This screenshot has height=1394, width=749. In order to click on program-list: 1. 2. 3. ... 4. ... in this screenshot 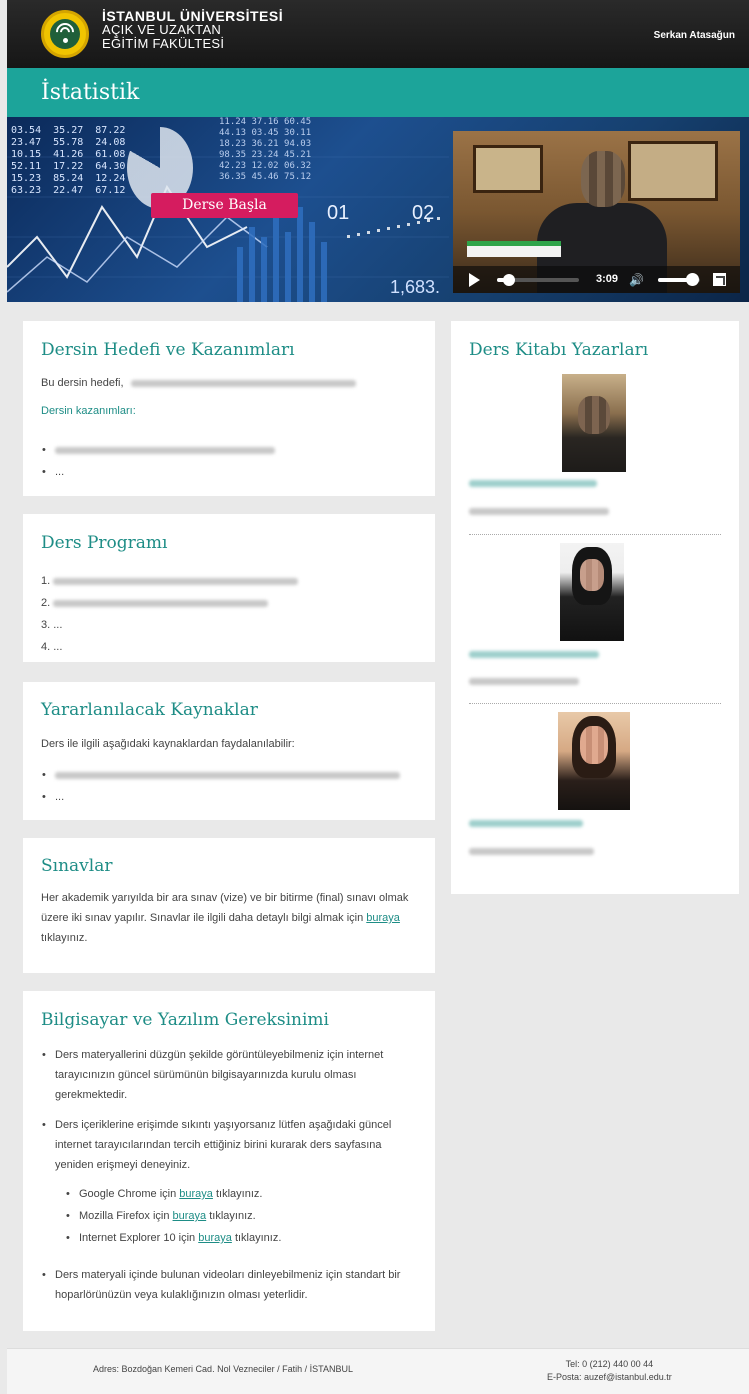, I will do `click(170, 614)`.